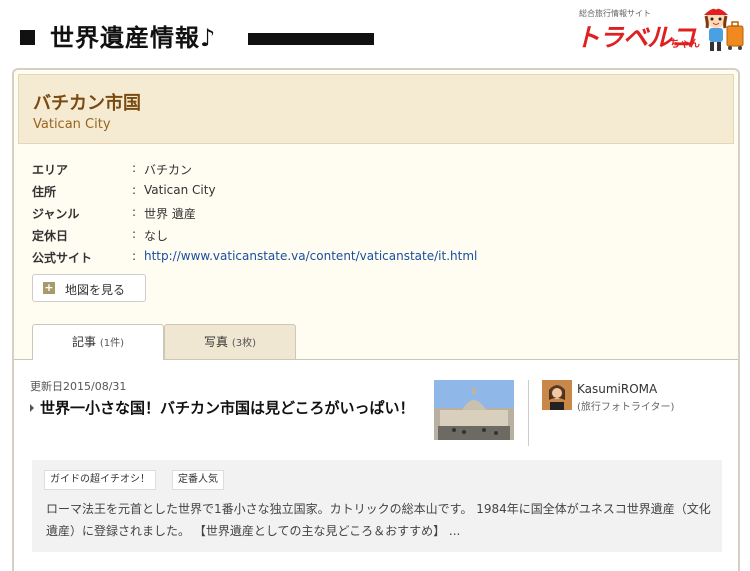  Describe the element at coordinates (87, 103) in the screenshot. I see `place-name-ja: バチカン市国` at that location.